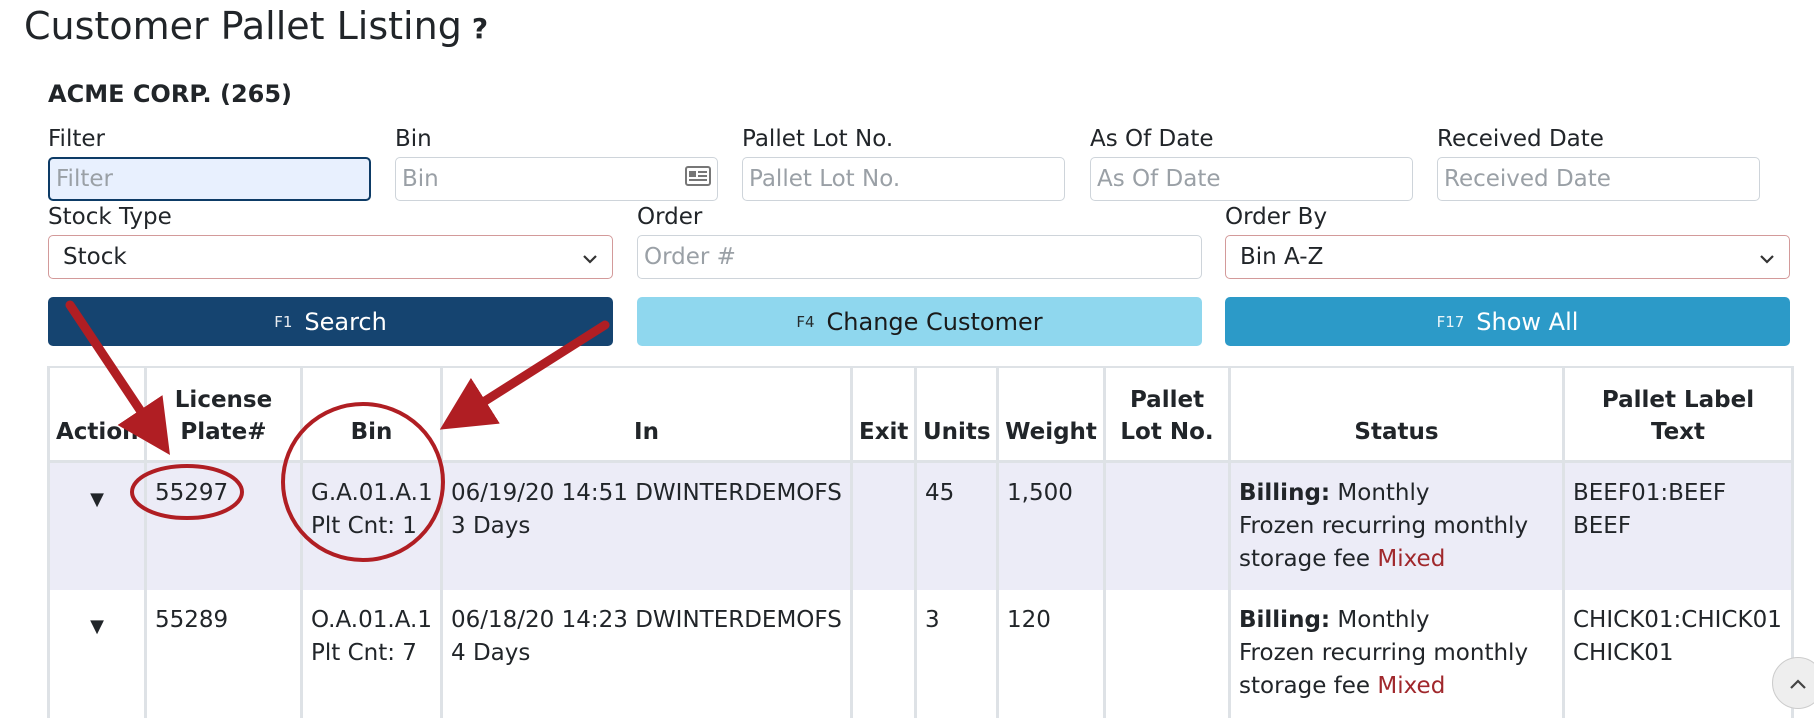  I want to click on pallet-lot-placeholder: Pallet Lot No., so click(825, 179).